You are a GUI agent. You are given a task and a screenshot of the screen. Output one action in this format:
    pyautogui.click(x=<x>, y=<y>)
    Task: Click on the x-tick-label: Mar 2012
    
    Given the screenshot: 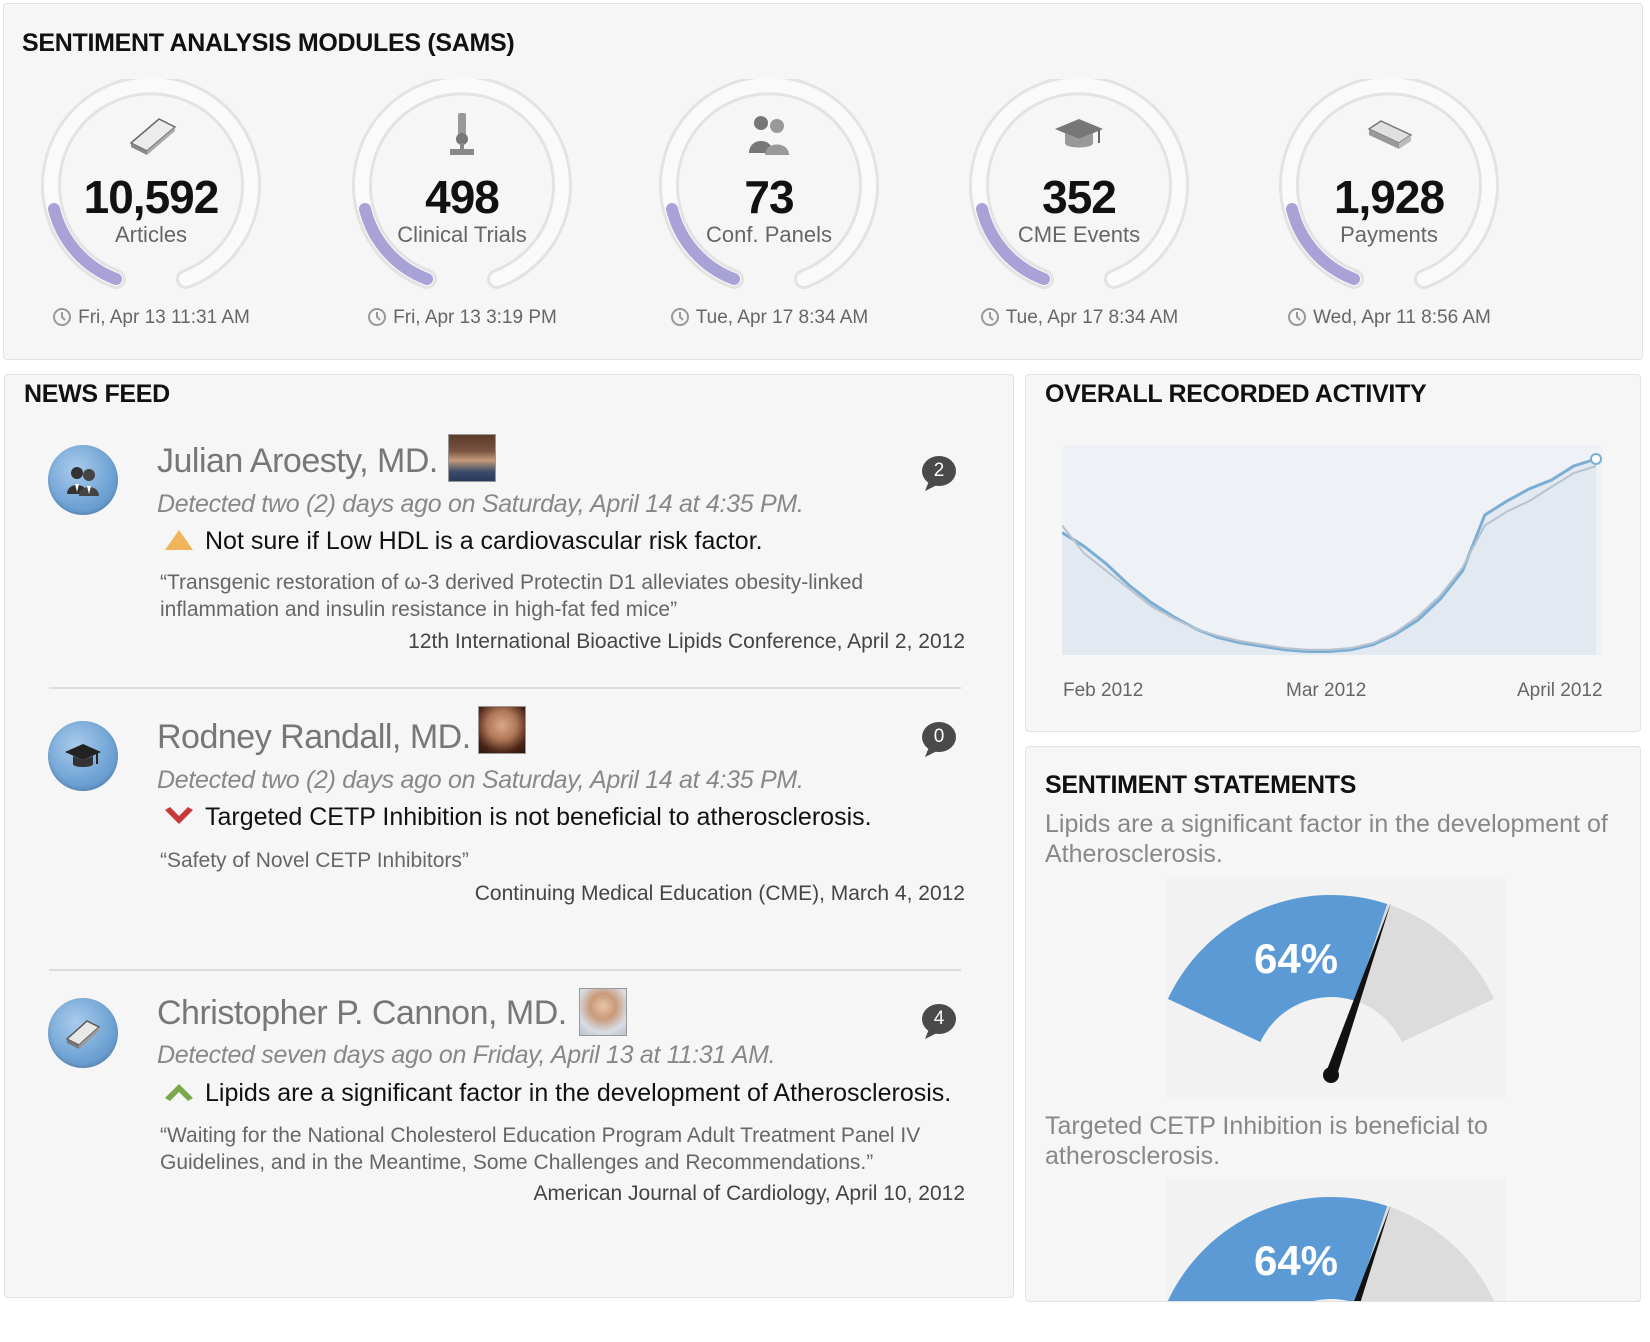 What is the action you would take?
    pyautogui.click(x=1326, y=690)
    